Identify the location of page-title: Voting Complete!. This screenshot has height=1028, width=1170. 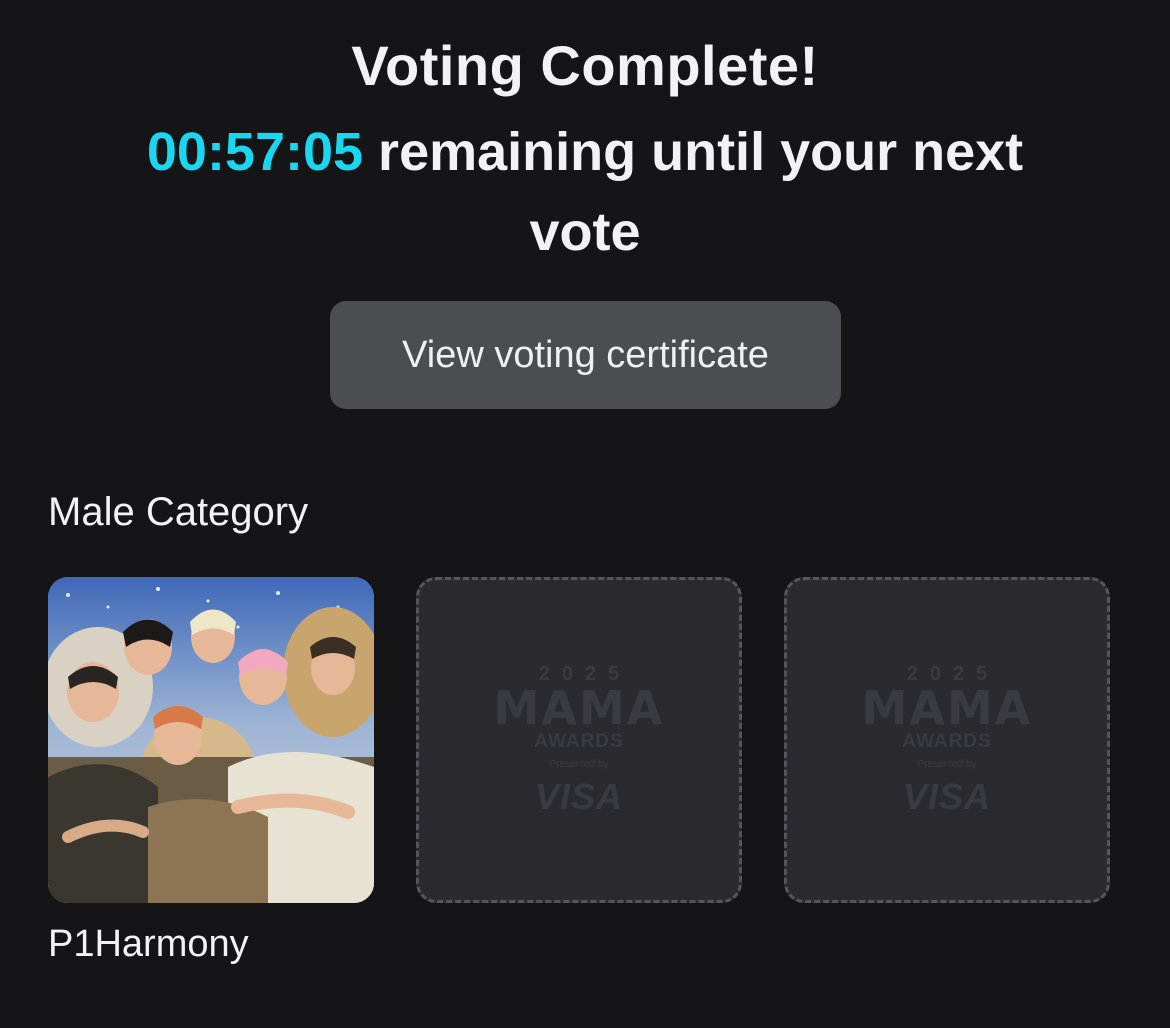
(585, 65).